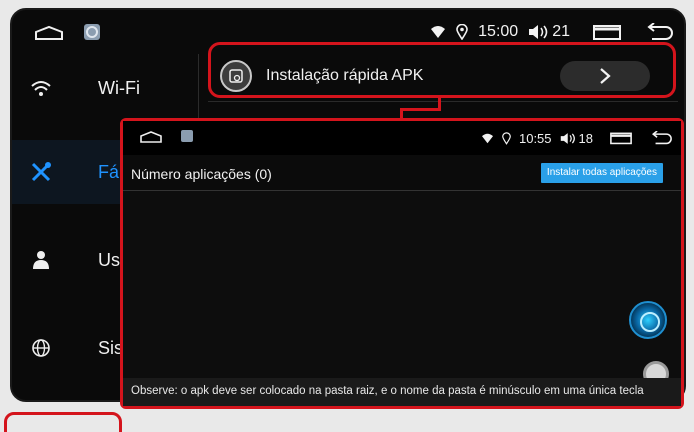 The height and width of the screenshot is (432, 694). Describe the element at coordinates (443, 76) in the screenshot. I see `apk-quick-install-row: Instalação rápida APK` at that location.